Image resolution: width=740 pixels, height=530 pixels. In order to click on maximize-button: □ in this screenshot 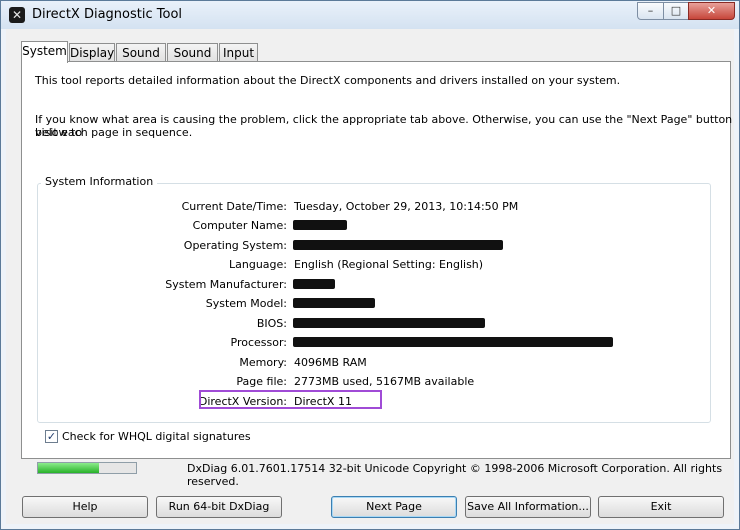, I will do `click(676, 11)`.